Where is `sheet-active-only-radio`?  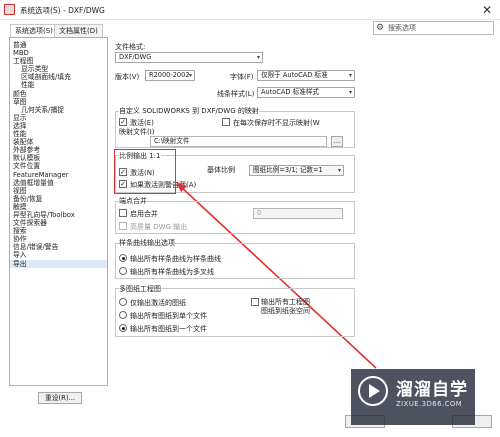
sheet-active-only-radio is located at coordinates (123, 302).